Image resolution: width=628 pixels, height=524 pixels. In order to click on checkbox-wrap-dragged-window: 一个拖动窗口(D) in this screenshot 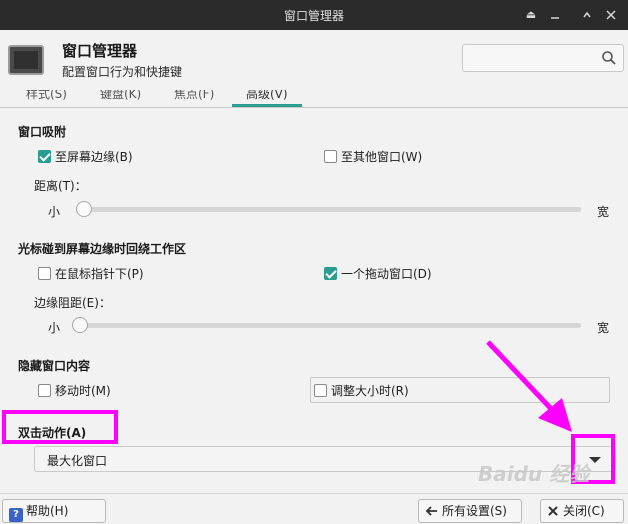, I will do `click(378, 274)`.